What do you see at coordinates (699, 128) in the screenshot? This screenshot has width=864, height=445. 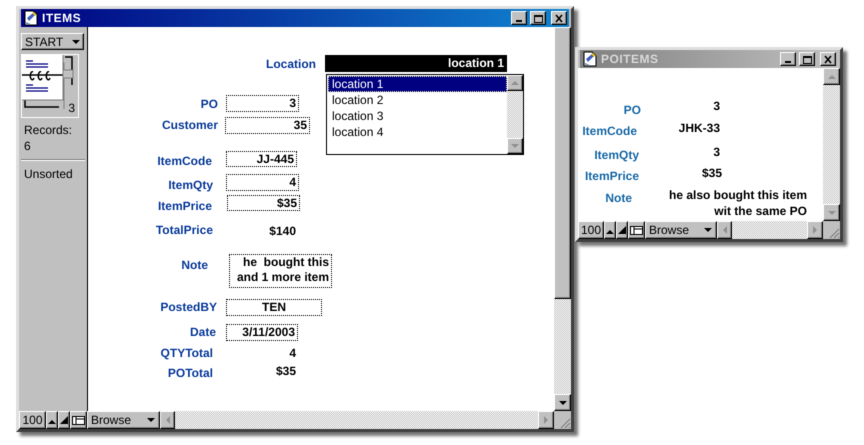 I see `value-text: JHK-33` at bounding box center [699, 128].